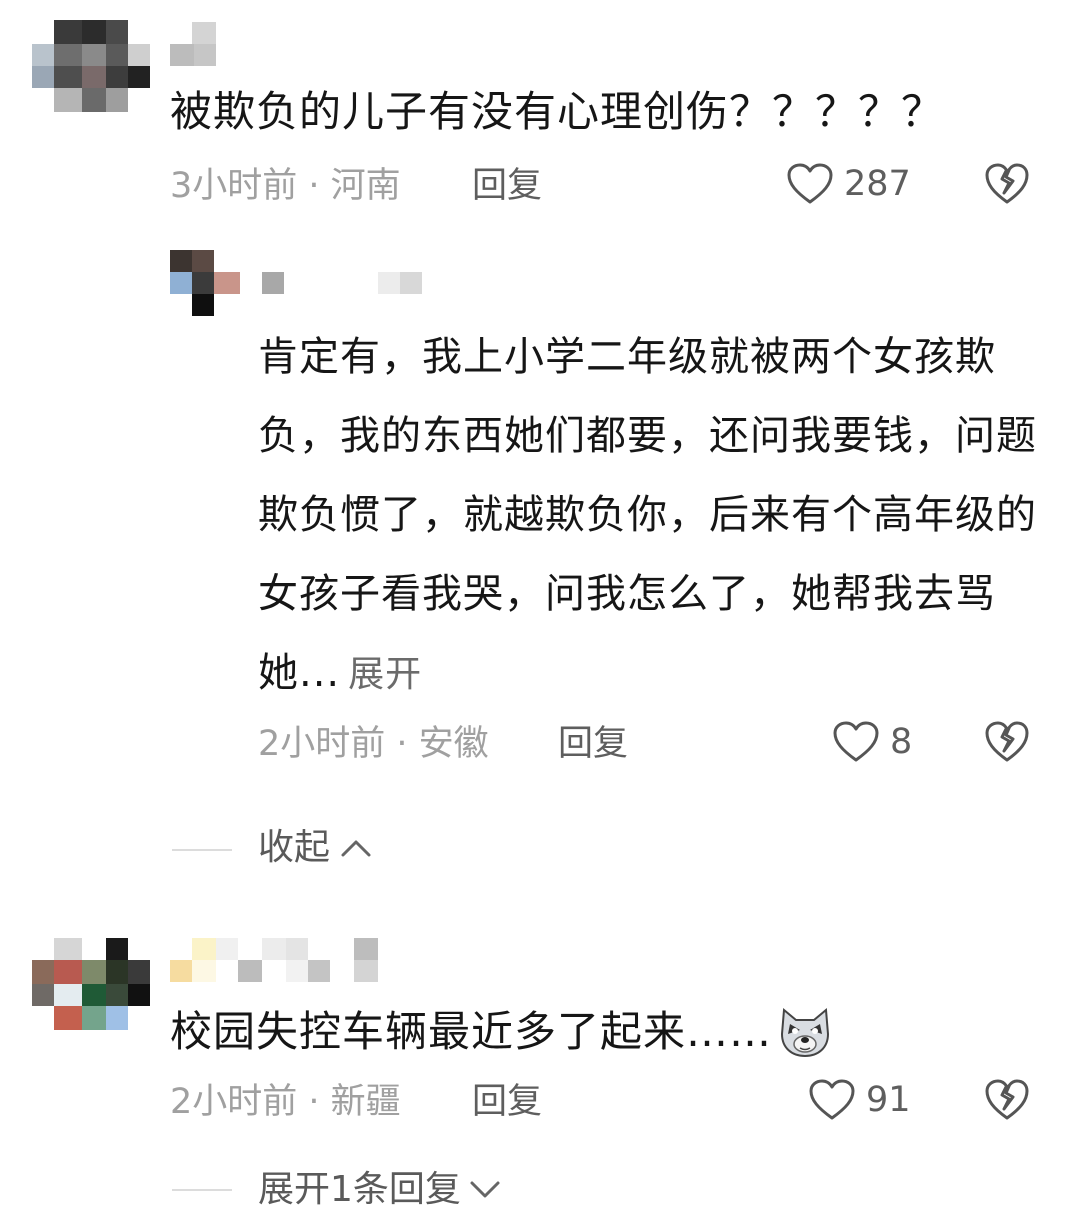  Describe the element at coordinates (342, 284) in the screenshot. I see `reply-username-pixelated` at that location.